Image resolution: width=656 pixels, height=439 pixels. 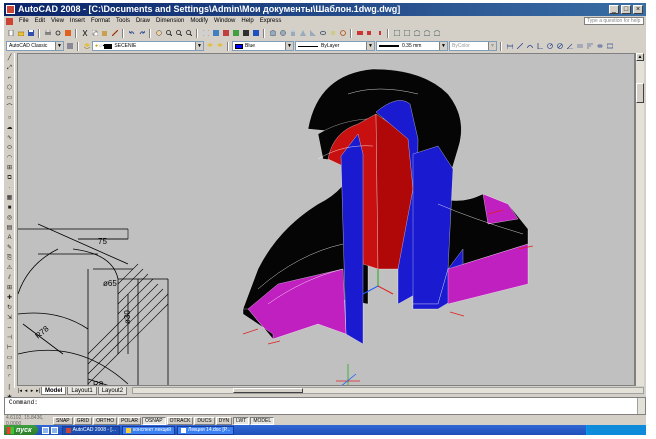 What do you see at coordinates (9, 288) in the screenshot?
I see `array-icon: ⊞` at bounding box center [9, 288].